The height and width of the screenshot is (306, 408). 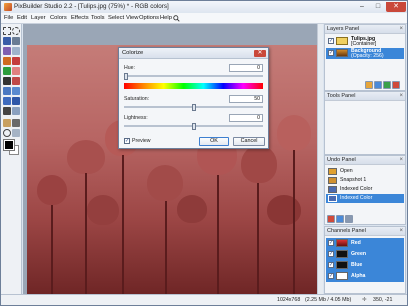 I want to click on lightness-slider-knob, so click(x=193, y=126).